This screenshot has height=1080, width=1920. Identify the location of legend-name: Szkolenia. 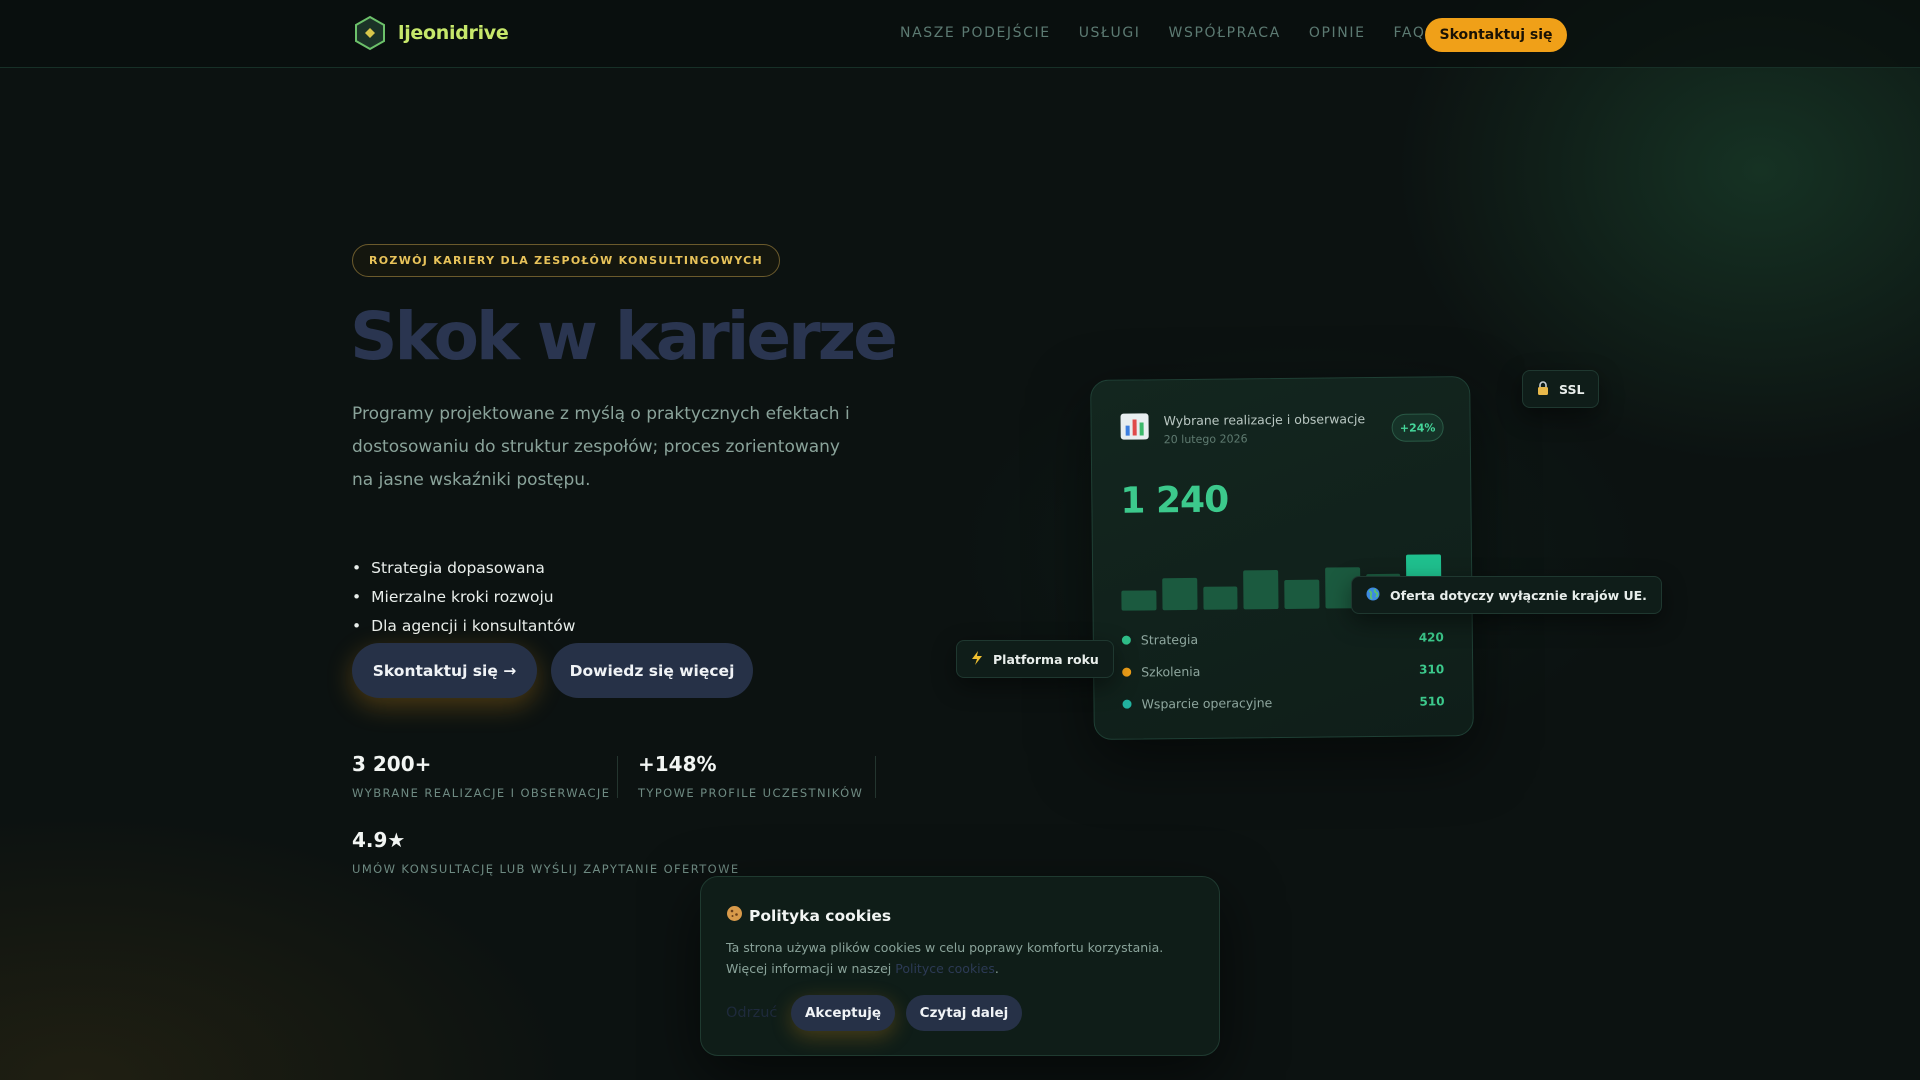
(1171, 671).